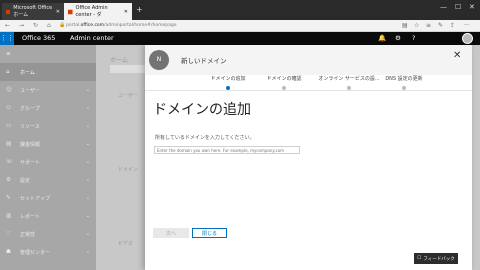 This screenshot has width=480, height=270. What do you see at coordinates (308, 60) in the screenshot?
I see `panel-header: N 新しいドメイン ✕` at bounding box center [308, 60].